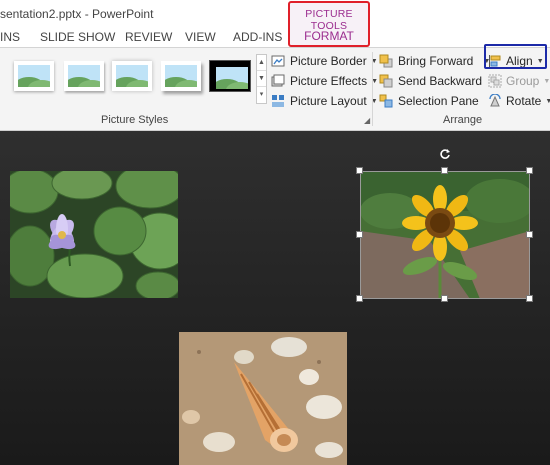  Describe the element at coordinates (519, 81) in the screenshot. I see `group-button: Group ▼` at that location.